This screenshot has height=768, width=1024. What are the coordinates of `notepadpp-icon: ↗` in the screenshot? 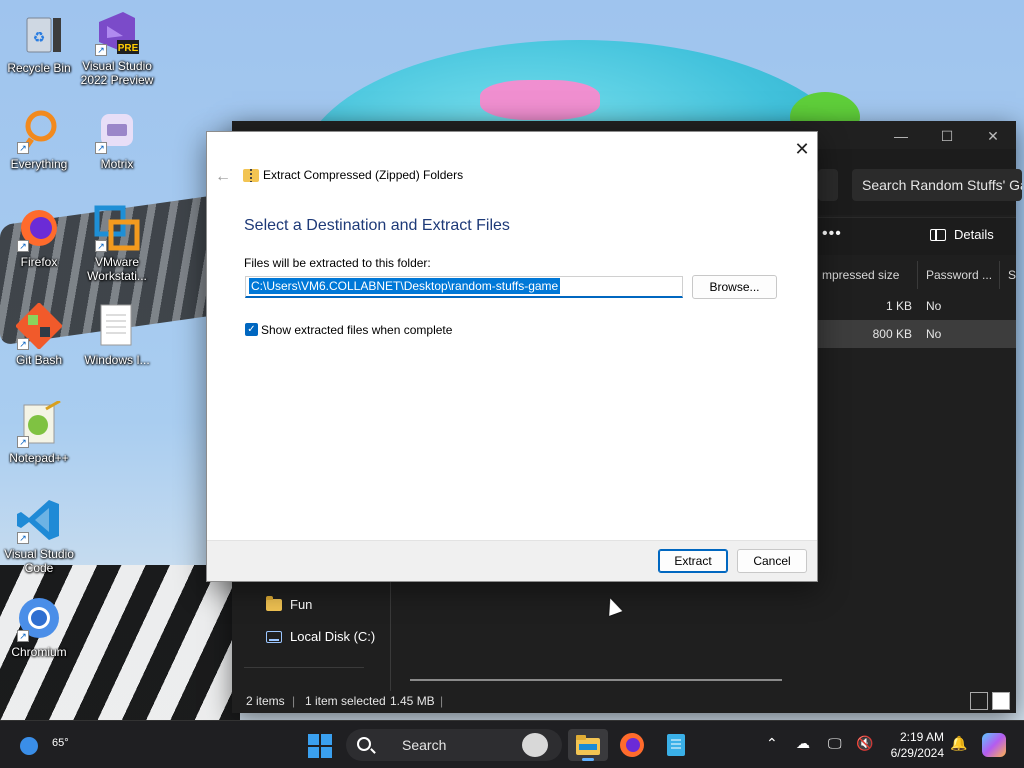 It's located at (39, 424).